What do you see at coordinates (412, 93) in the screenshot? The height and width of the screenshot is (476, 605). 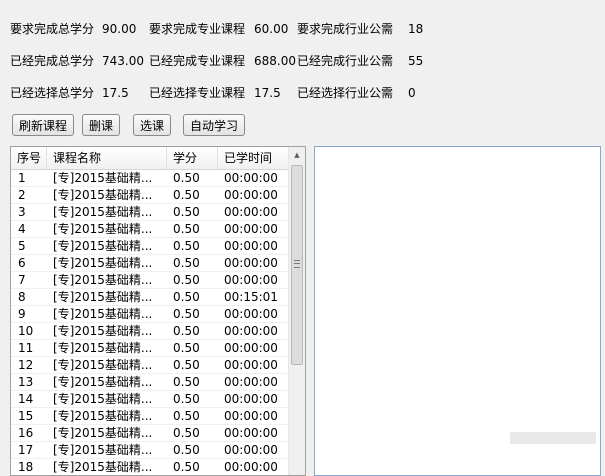 I see `selected-public-courses-value: 0` at bounding box center [412, 93].